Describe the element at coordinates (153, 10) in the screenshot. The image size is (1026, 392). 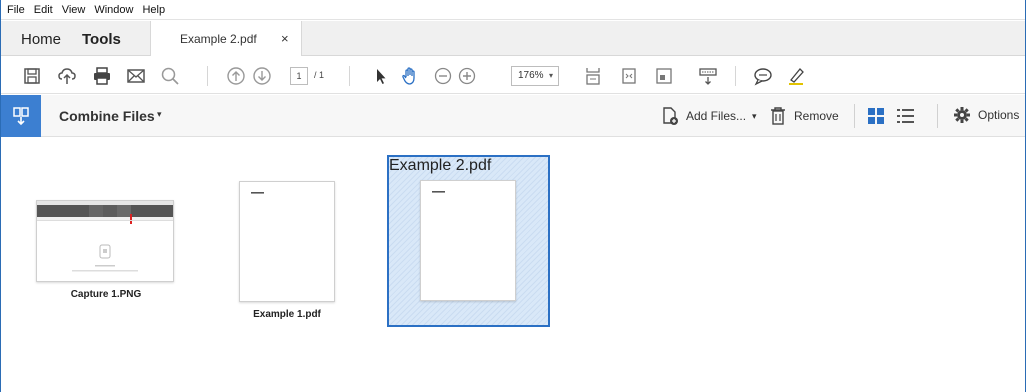
I see `menu-help: Help` at that location.